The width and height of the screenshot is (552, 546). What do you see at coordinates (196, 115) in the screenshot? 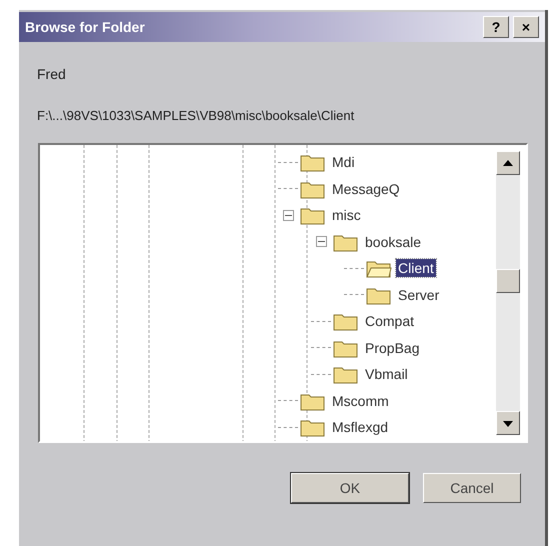
I see `folder-path: F:\...\98VS\1033\SAMPLES\VB98\misc\booksale\Client` at bounding box center [196, 115].